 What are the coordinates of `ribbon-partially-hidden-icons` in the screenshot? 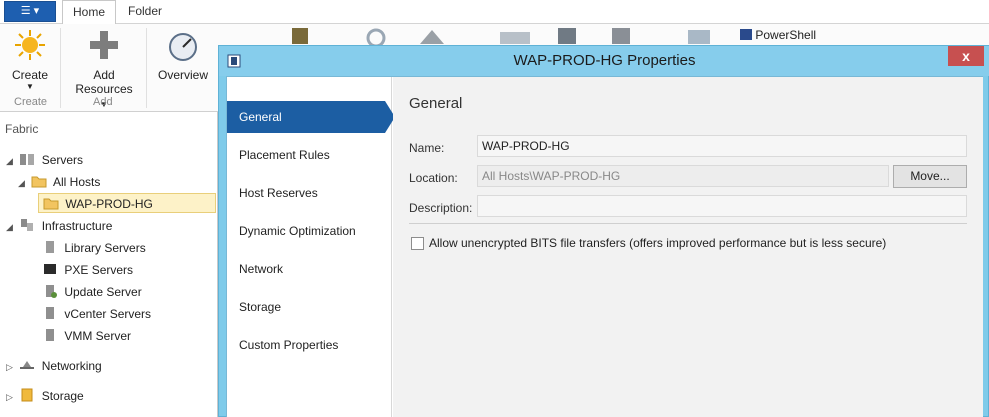 It's located at (501, 38).